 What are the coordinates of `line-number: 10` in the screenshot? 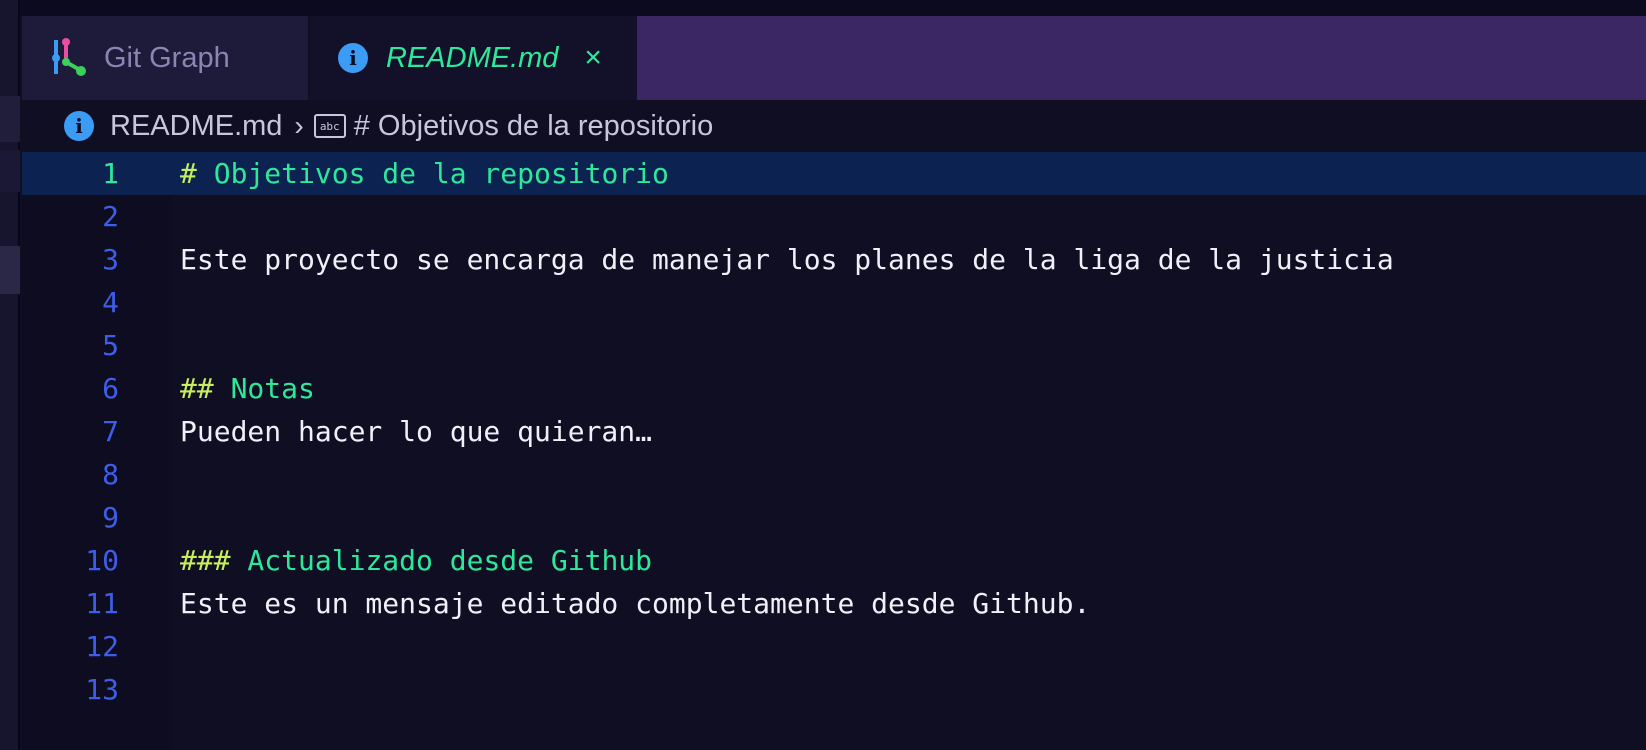 It's located at (102, 560).